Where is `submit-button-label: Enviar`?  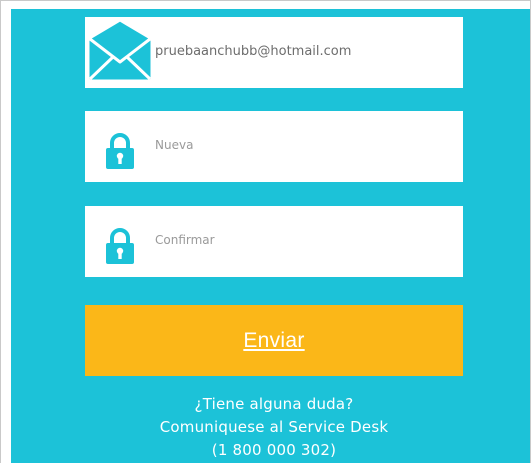
submit-button-label: Enviar is located at coordinates (274, 340).